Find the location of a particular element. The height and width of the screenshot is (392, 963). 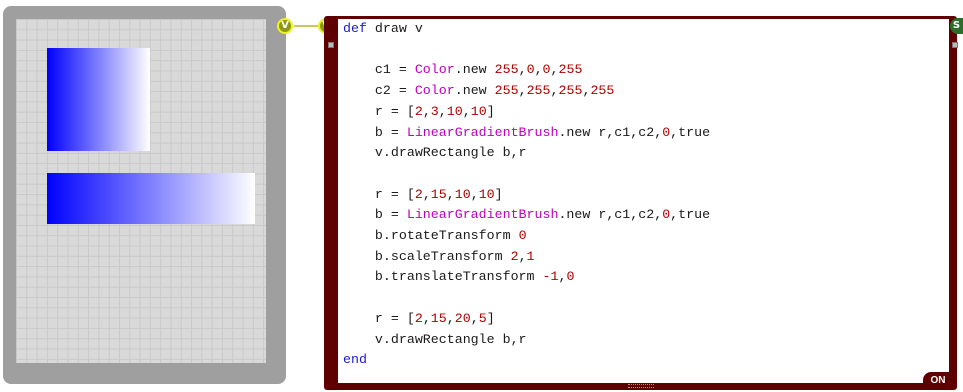

resize-grip-left is located at coordinates (331, 45).